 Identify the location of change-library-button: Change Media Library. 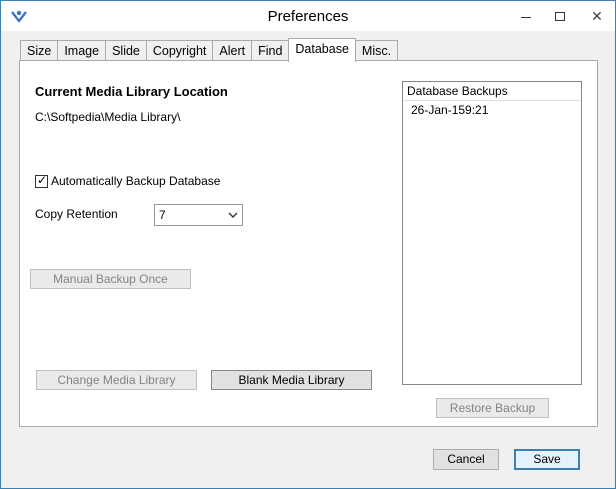
(116, 380).